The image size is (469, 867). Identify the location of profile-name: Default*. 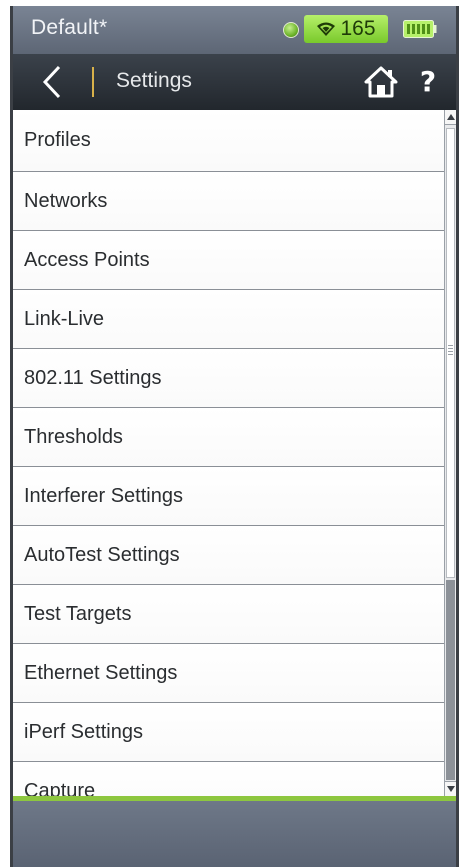
(69, 28).